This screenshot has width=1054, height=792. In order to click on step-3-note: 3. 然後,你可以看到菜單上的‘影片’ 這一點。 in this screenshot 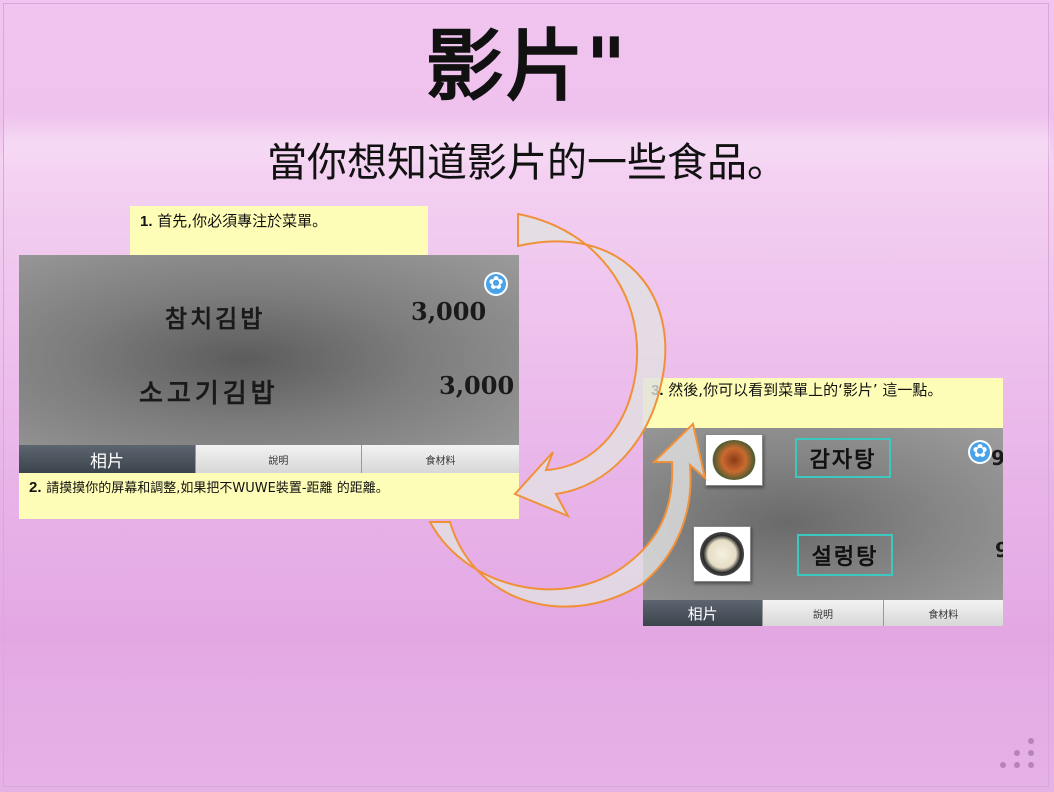, I will do `click(823, 403)`.